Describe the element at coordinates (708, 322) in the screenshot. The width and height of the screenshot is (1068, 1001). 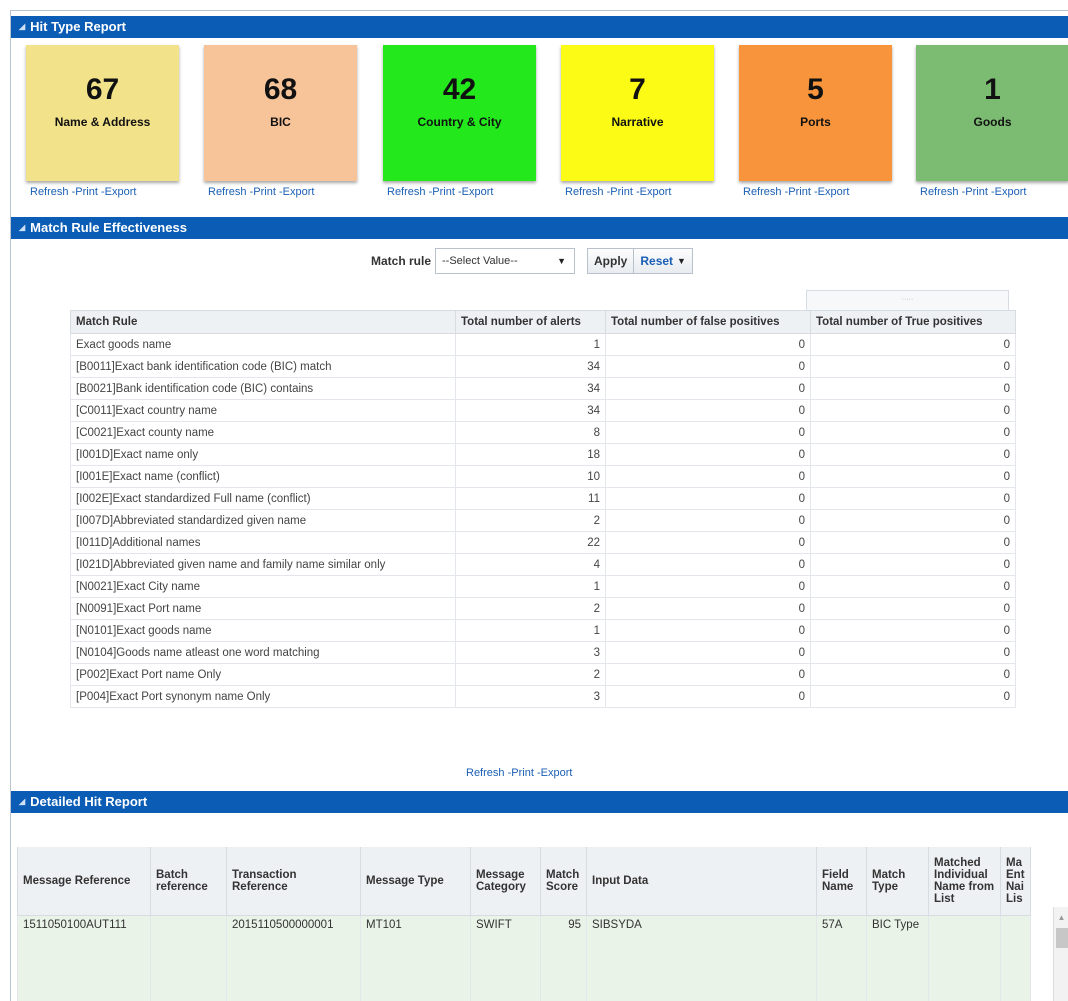
I see `column-header: Total number of false positives` at that location.